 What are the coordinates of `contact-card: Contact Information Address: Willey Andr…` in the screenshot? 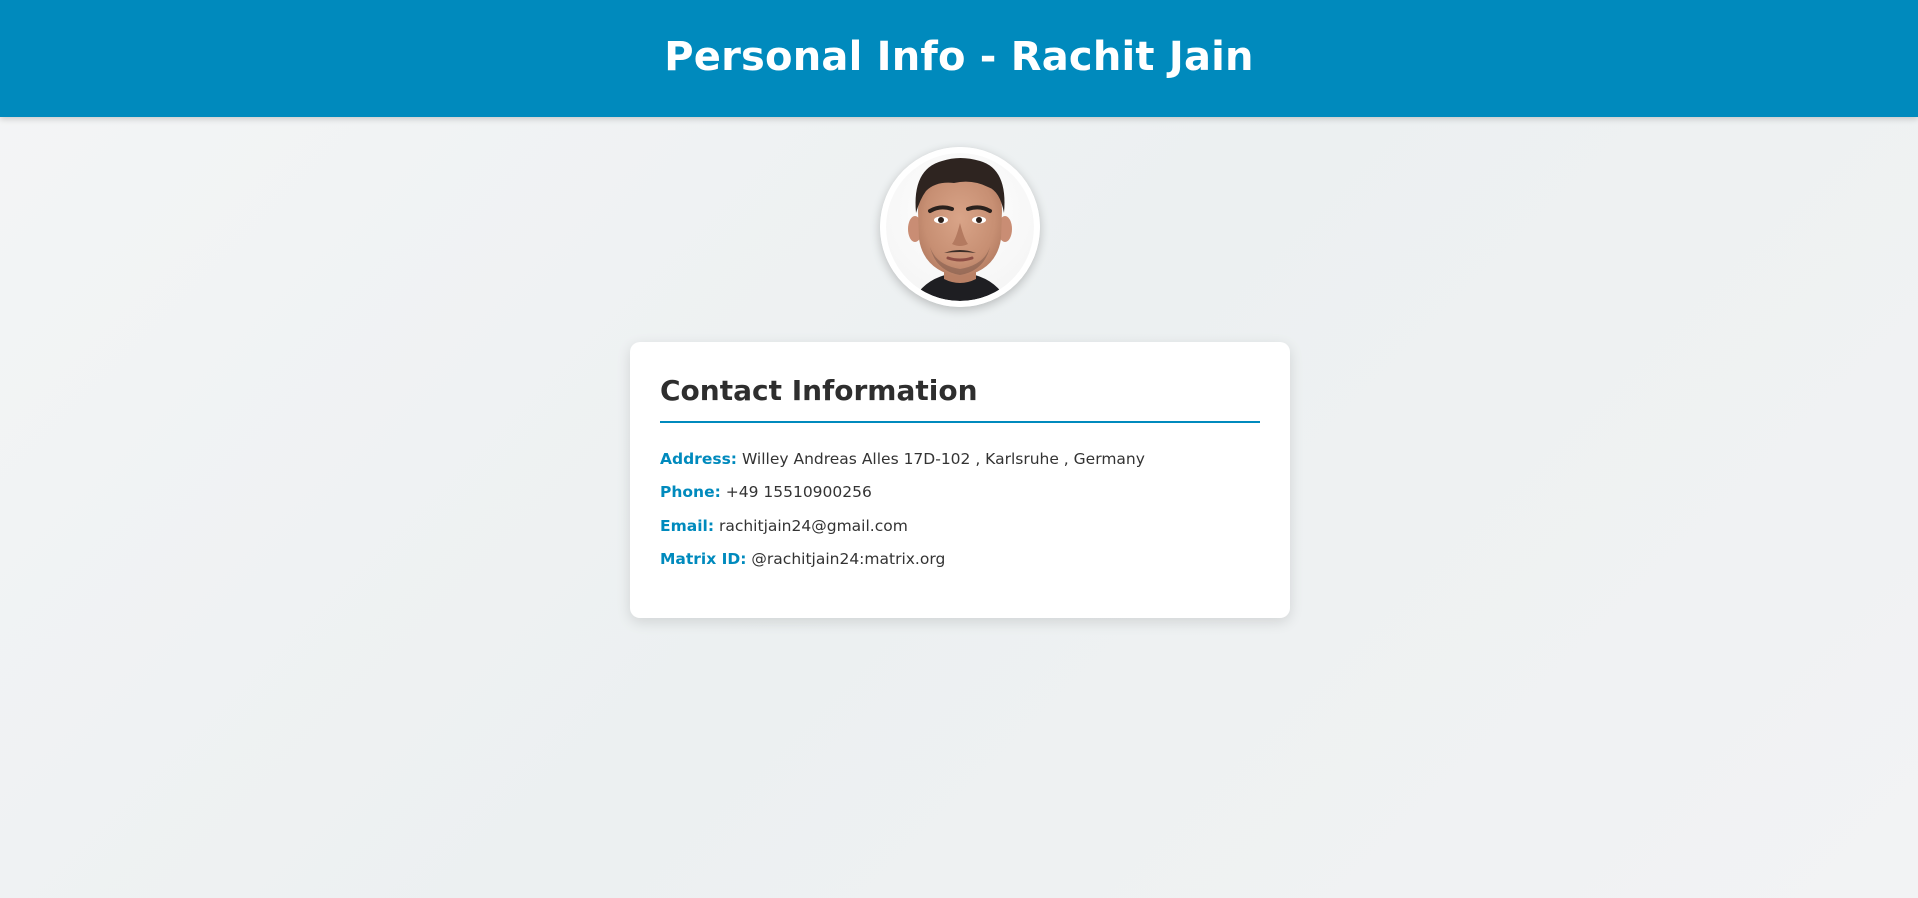 It's located at (960, 480).